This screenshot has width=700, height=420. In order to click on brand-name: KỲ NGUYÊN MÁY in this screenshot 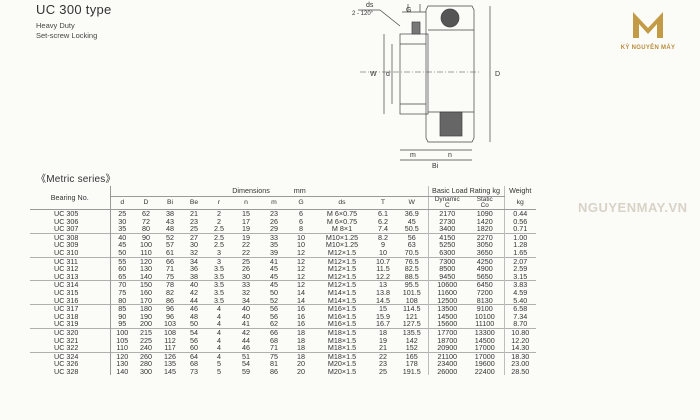, I will do `click(648, 48)`.